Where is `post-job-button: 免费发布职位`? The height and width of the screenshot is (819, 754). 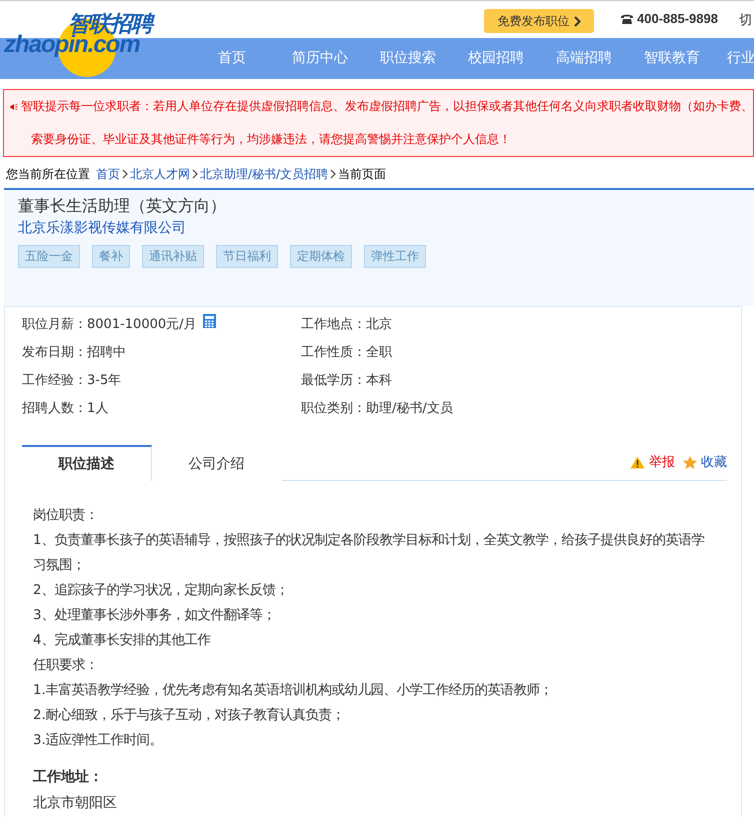
post-job-button: 免费发布职位 is located at coordinates (539, 21).